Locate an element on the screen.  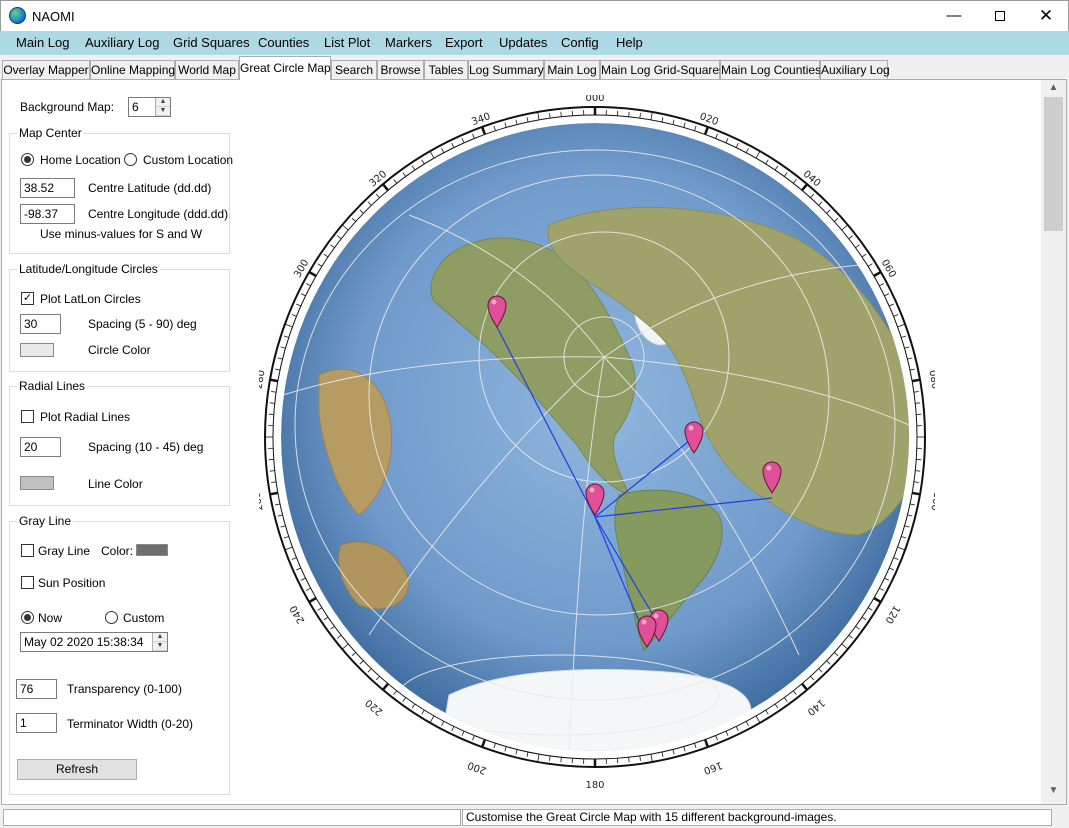
scroll-up-icon: ▲ is located at coordinates (1053, 87).